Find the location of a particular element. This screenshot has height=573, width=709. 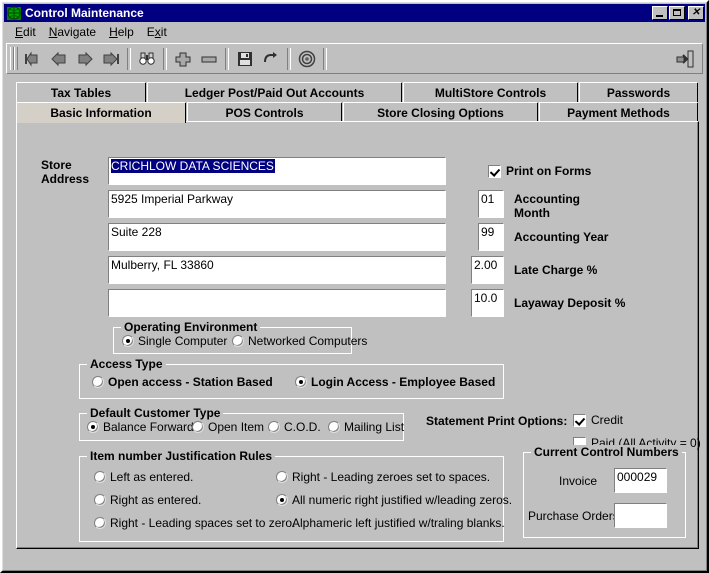

radio-right-leading-spaces-set-to-zero: Right - Leading spaces set to zero. is located at coordinates (194, 523).